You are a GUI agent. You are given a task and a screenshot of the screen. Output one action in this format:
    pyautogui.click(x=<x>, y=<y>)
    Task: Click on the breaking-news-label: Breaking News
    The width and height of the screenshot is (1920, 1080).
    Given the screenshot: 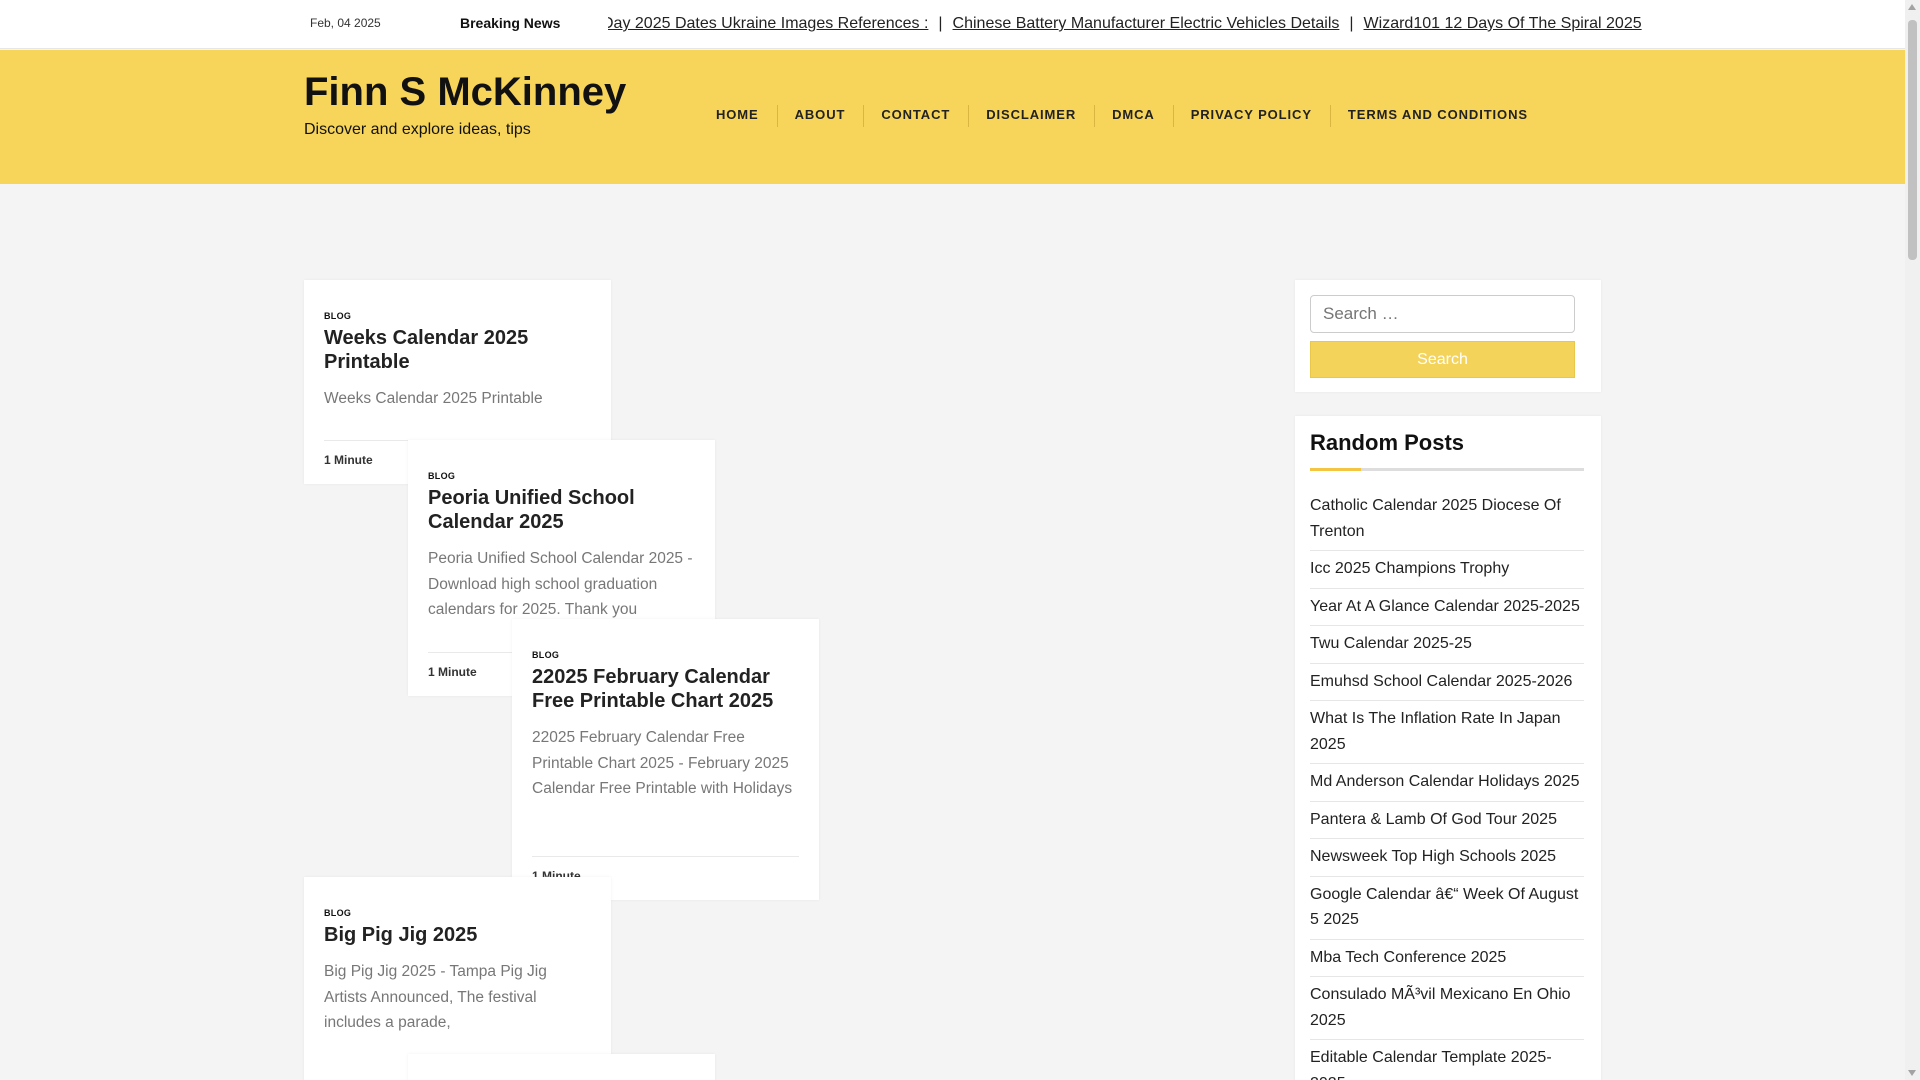 What is the action you would take?
    pyautogui.click(x=510, y=23)
    